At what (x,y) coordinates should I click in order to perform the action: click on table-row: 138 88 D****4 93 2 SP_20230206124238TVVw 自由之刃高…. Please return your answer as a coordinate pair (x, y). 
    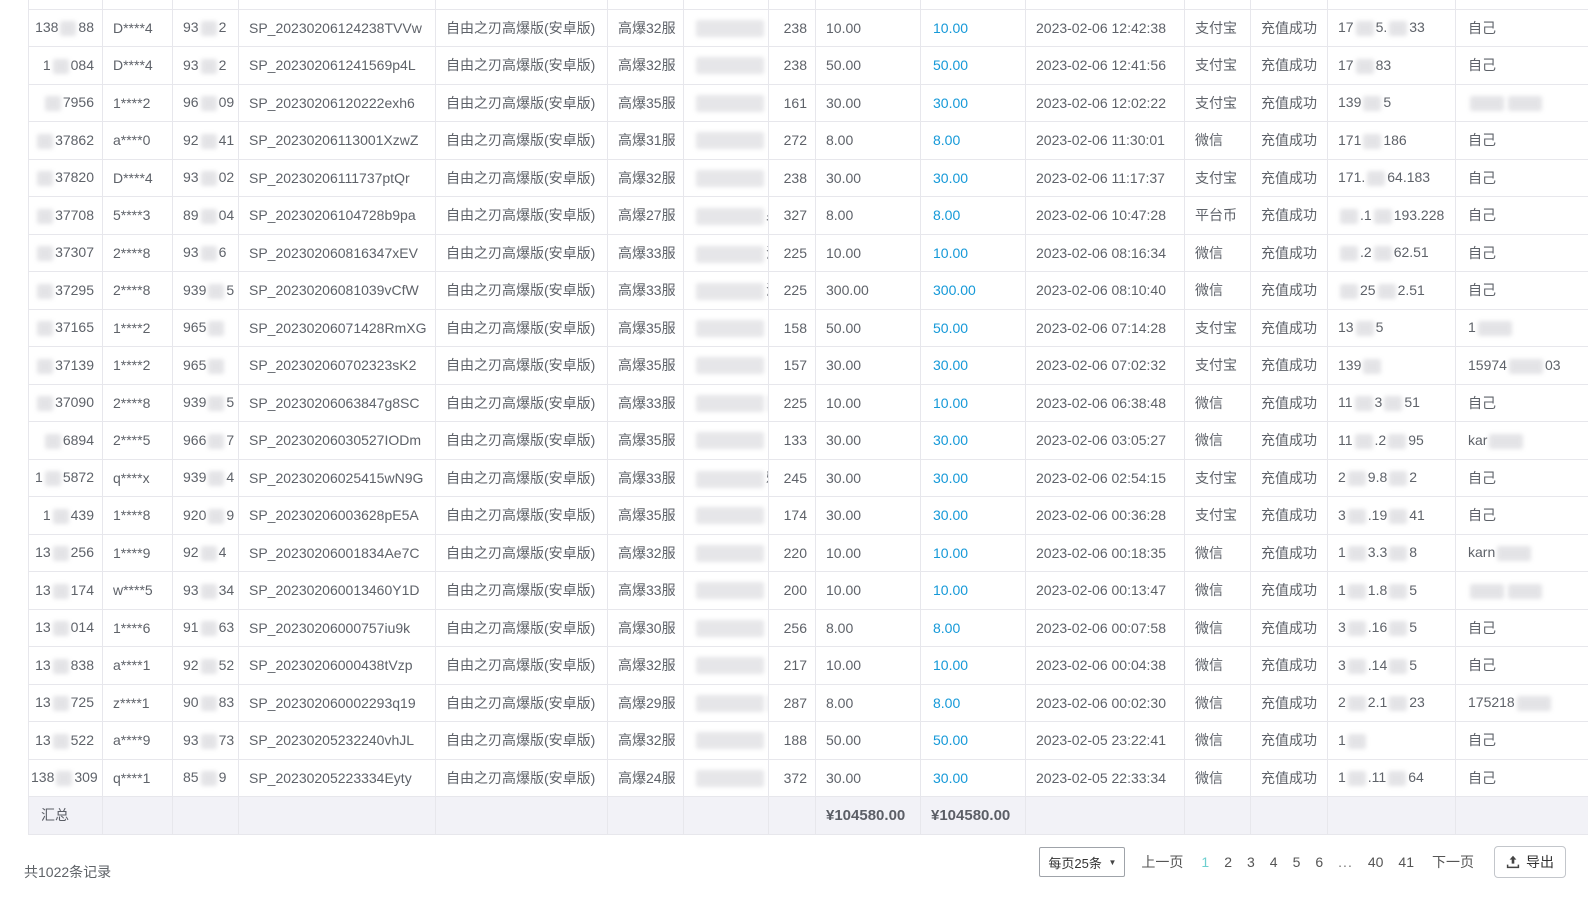
    Looking at the image, I should click on (808, 27).